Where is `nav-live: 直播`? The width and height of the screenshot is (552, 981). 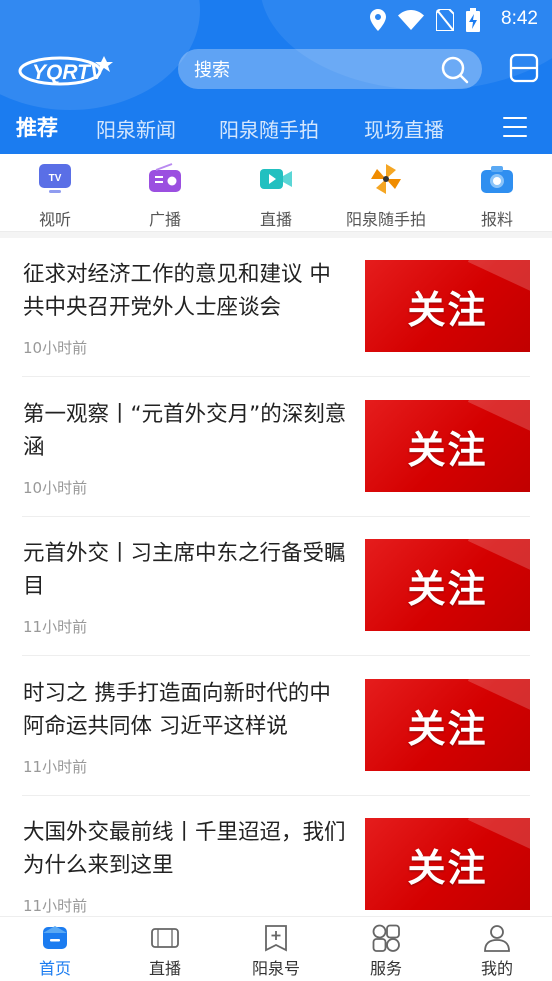 nav-live: 直播 is located at coordinates (165, 951).